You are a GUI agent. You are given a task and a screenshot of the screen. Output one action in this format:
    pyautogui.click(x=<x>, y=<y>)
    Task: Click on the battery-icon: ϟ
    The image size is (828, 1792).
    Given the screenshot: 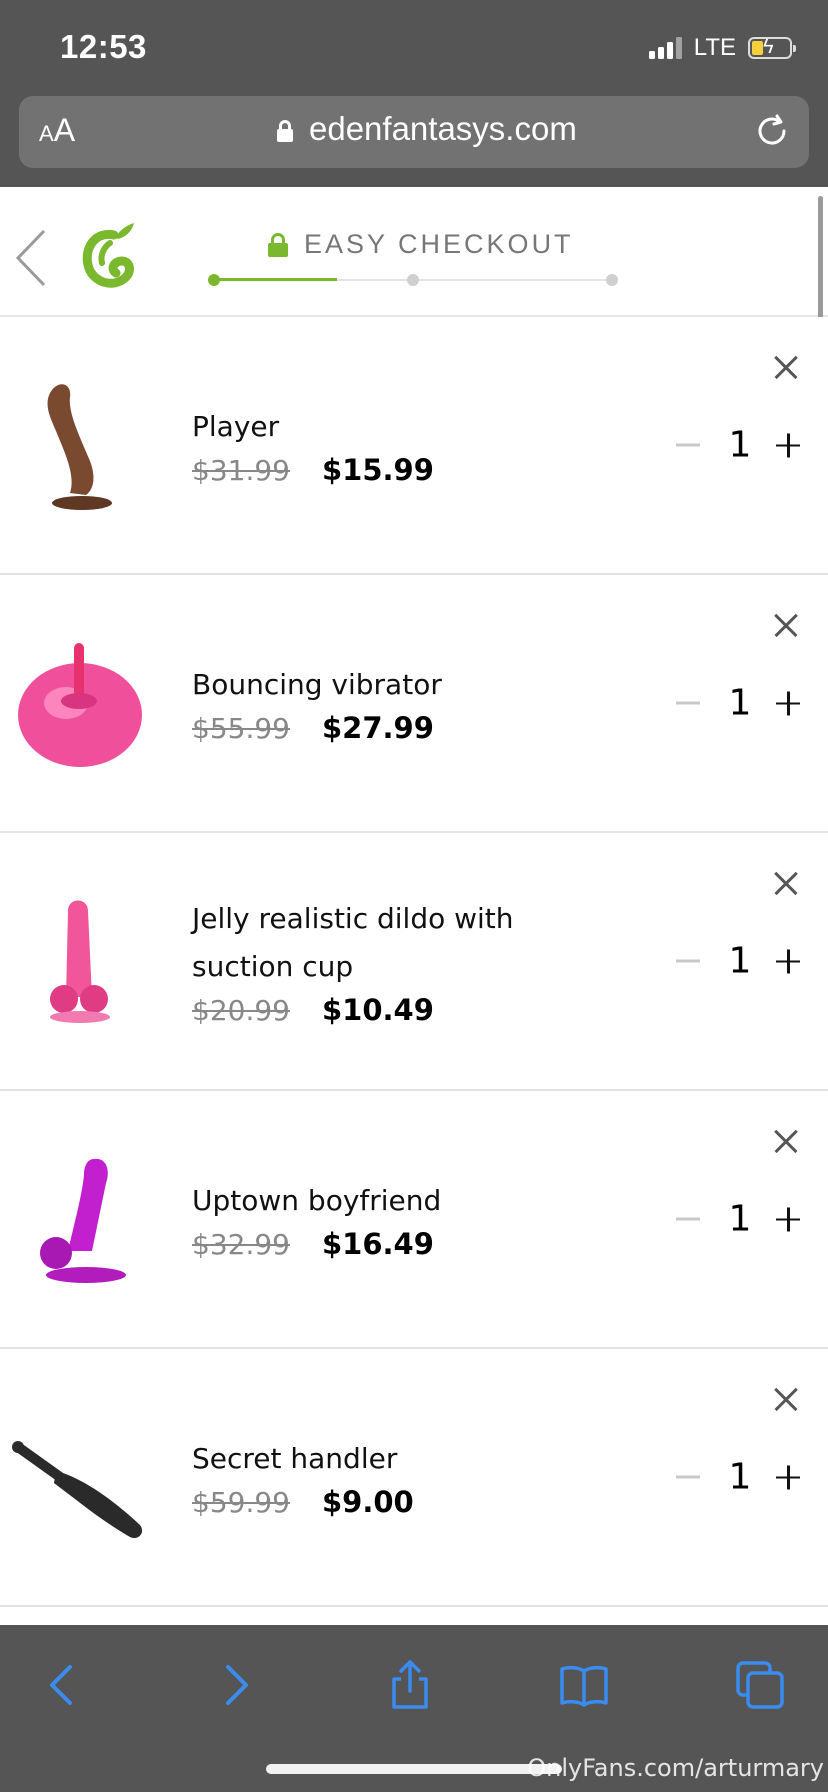 What is the action you would take?
    pyautogui.click(x=772, y=47)
    